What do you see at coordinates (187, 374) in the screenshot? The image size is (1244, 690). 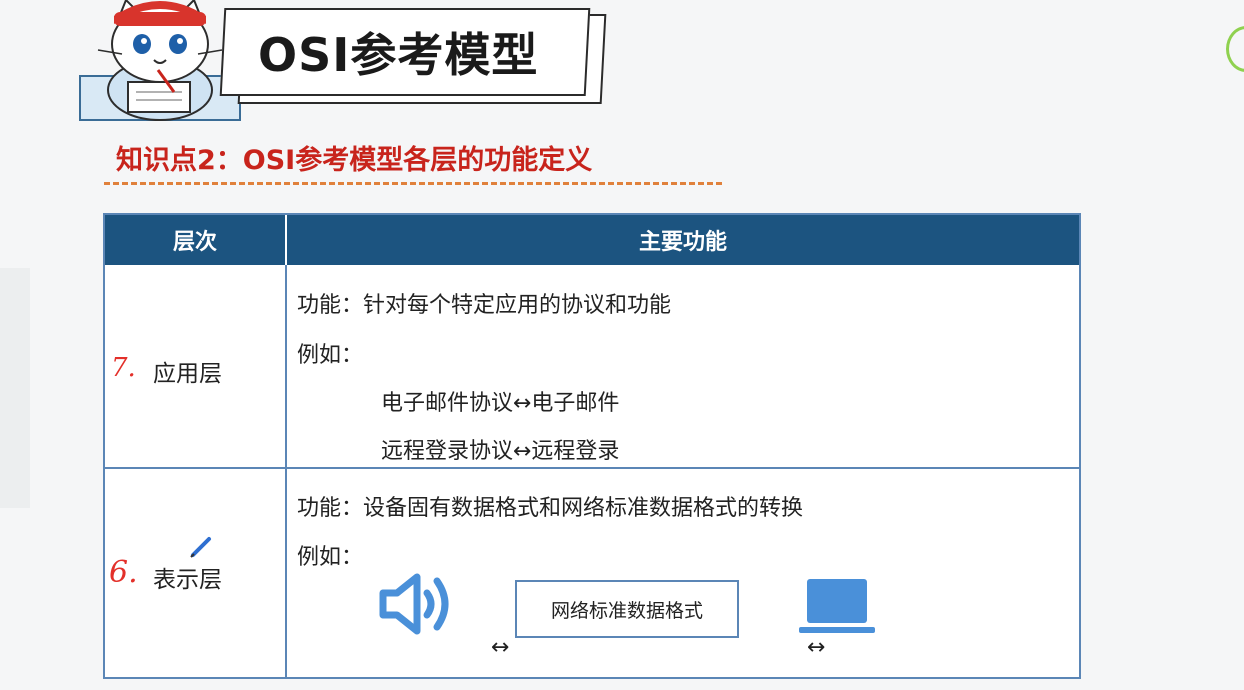 I see `layer-name-application: 应用层` at bounding box center [187, 374].